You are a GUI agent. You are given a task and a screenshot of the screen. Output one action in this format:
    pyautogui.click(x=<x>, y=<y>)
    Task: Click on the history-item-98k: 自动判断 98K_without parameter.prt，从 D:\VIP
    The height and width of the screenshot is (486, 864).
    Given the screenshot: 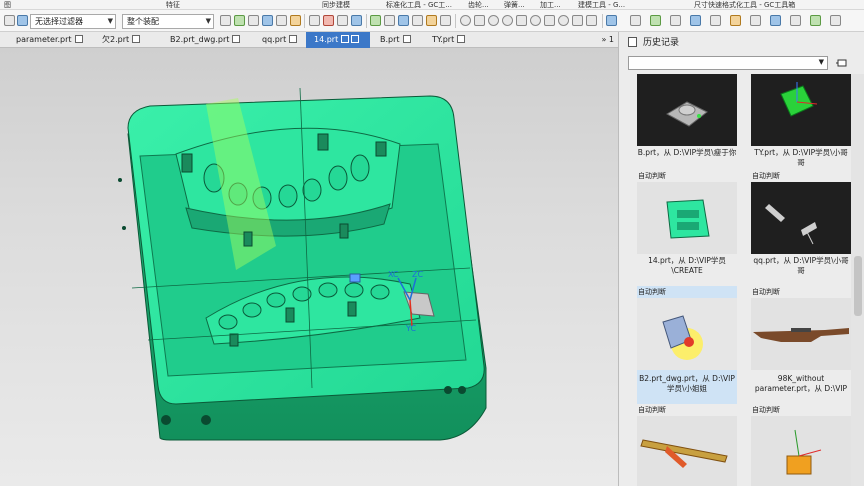 What is the action you would take?
    pyautogui.click(x=801, y=345)
    